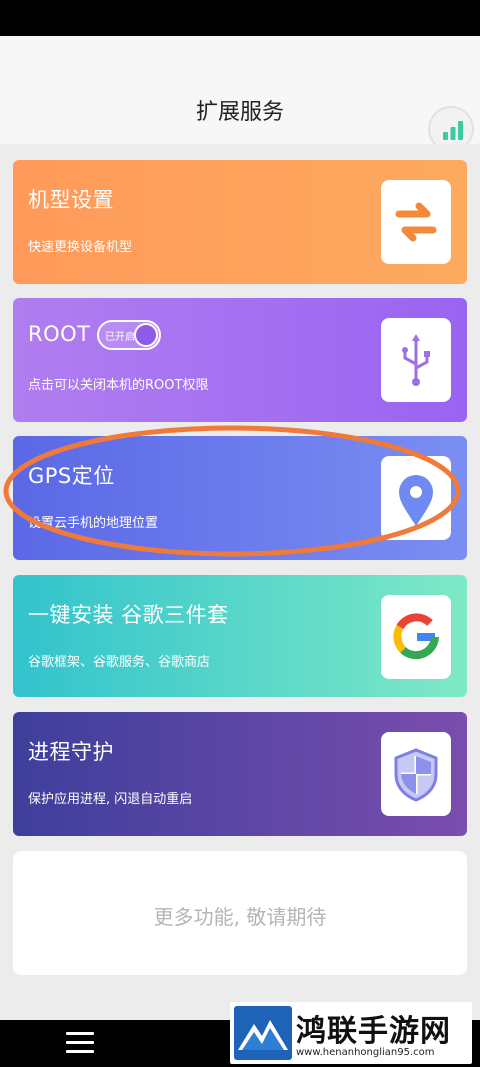  What do you see at coordinates (80, 247) in the screenshot?
I see `card-subtitle: 快速更换设备机型` at bounding box center [80, 247].